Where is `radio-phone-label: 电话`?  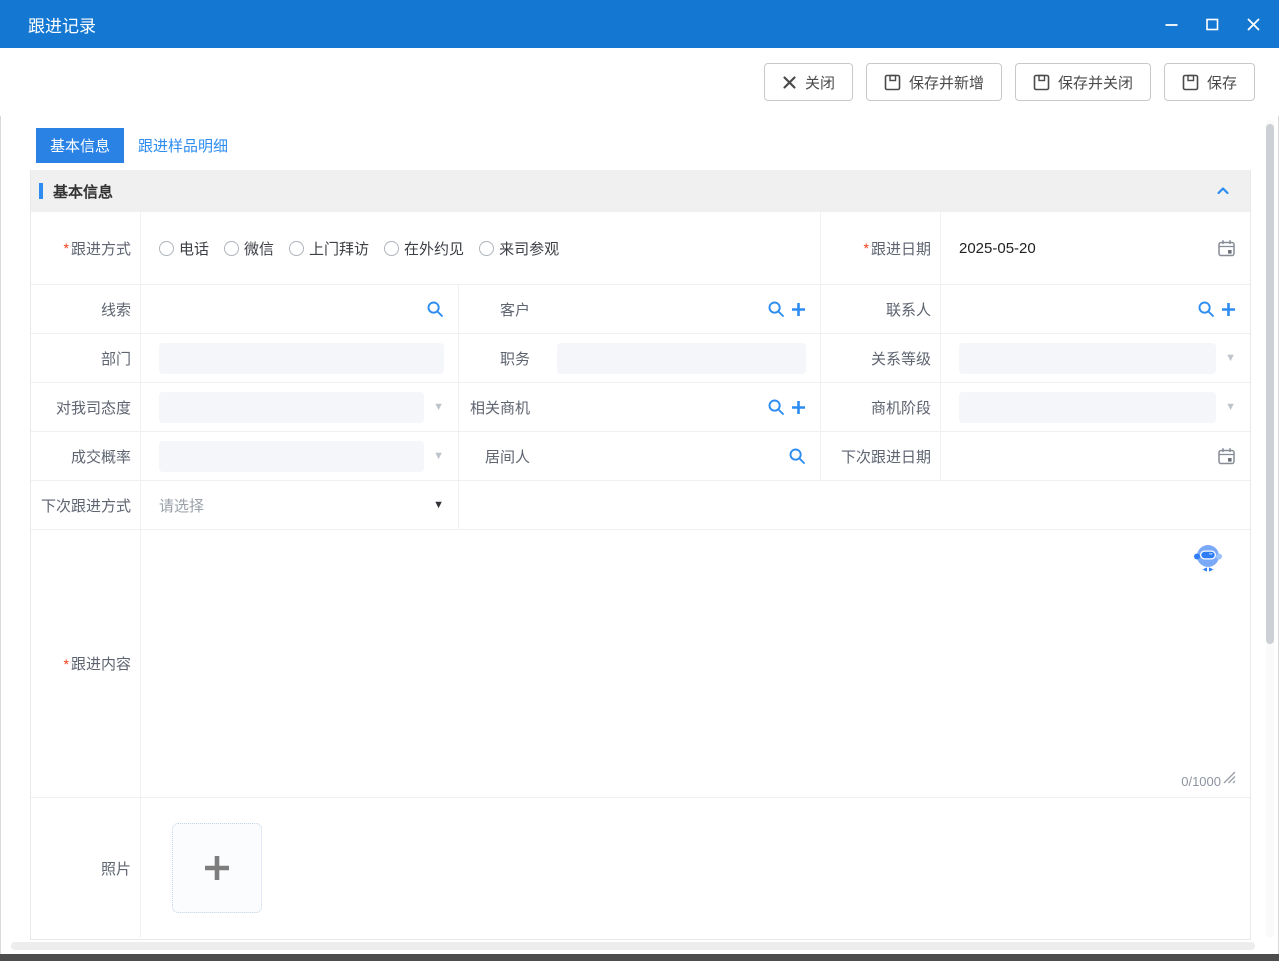 radio-phone-label: 电话 is located at coordinates (194, 249).